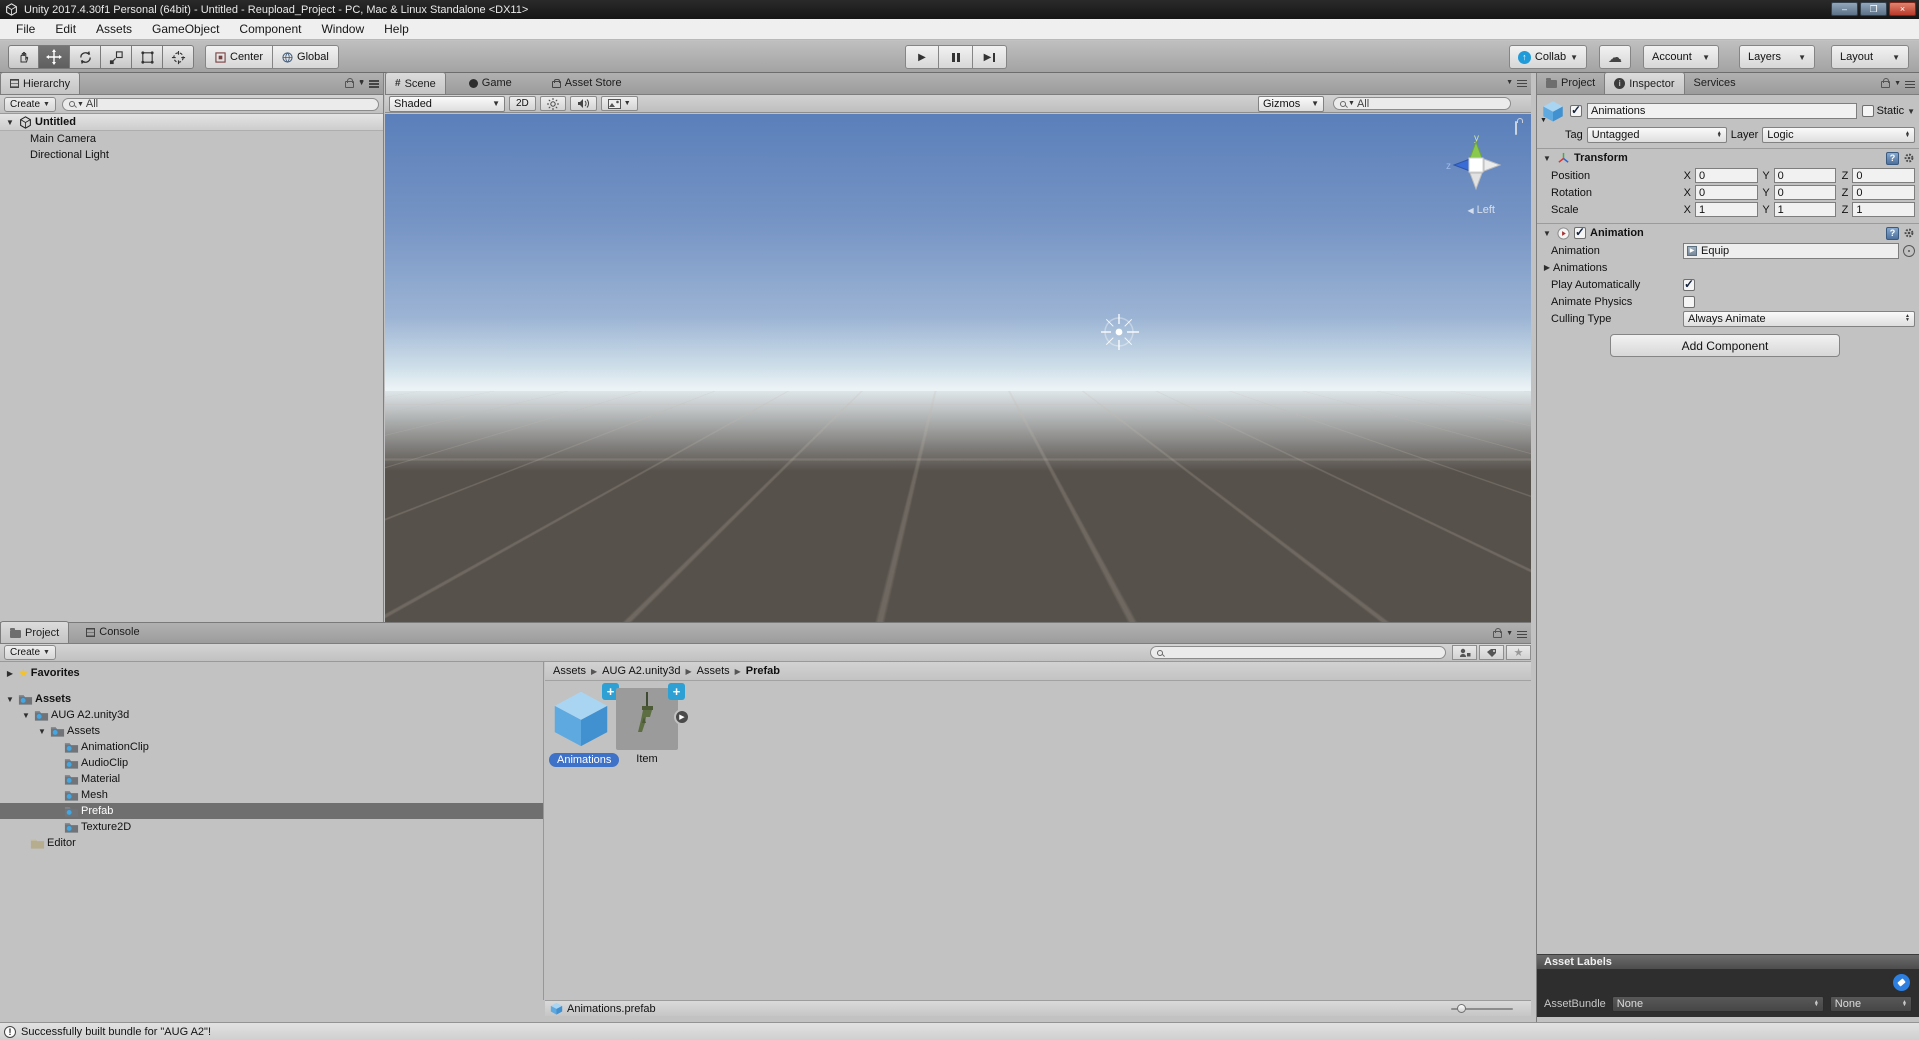 This screenshot has height=1040, width=1919. What do you see at coordinates (1552, 111) in the screenshot?
I see `object-icon: ▼` at bounding box center [1552, 111].